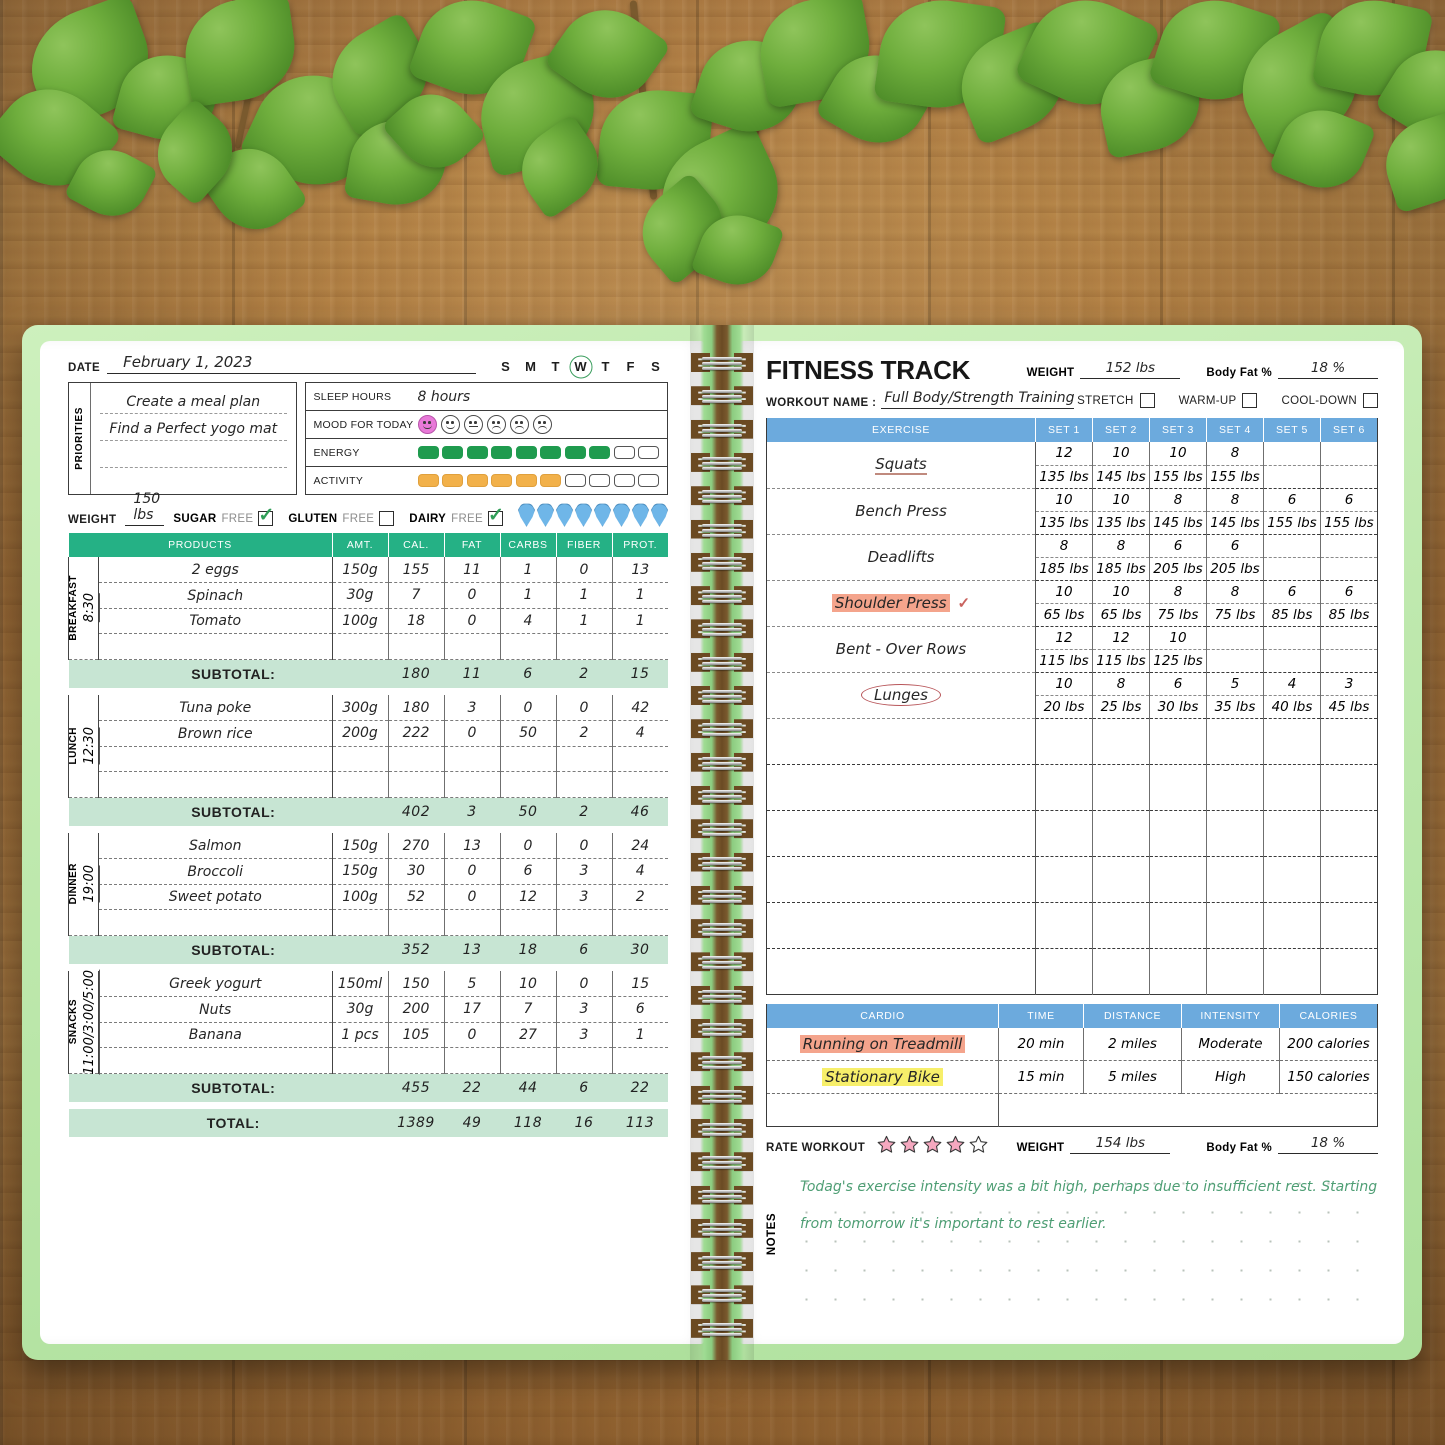 The image size is (1445, 1445). I want to click on cell-carbs: 7, so click(528, 1009).